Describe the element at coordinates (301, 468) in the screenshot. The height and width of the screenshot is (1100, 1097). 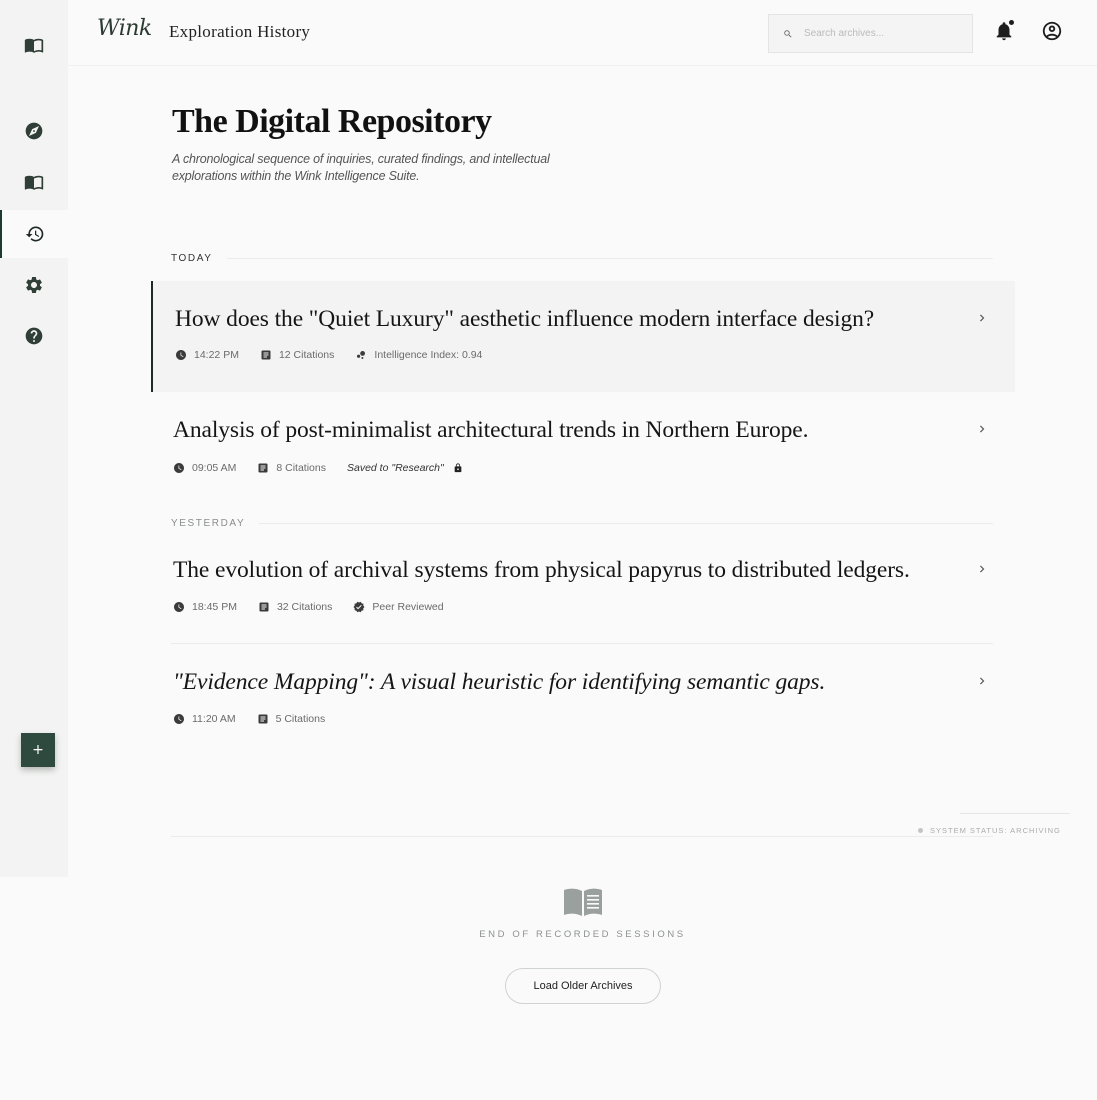
I see `entry-citations: 8 Citations` at that location.